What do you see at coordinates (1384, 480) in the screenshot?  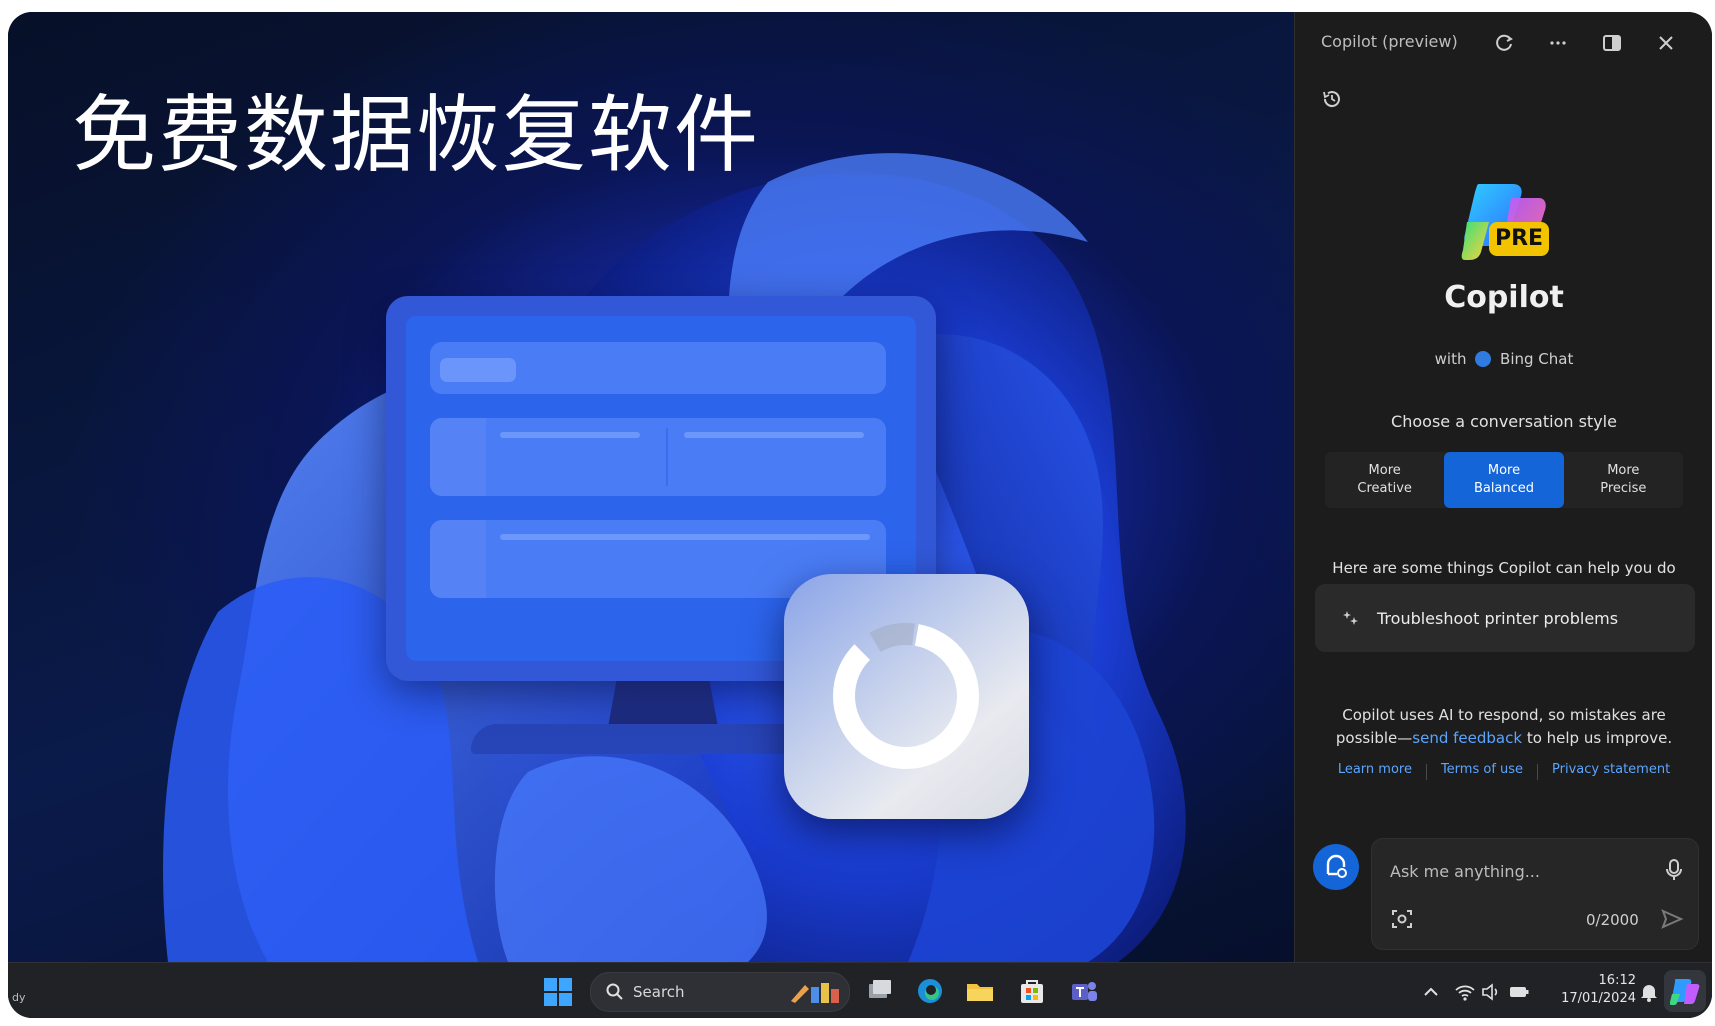 I see `style-more-creative-button: More Creative` at bounding box center [1384, 480].